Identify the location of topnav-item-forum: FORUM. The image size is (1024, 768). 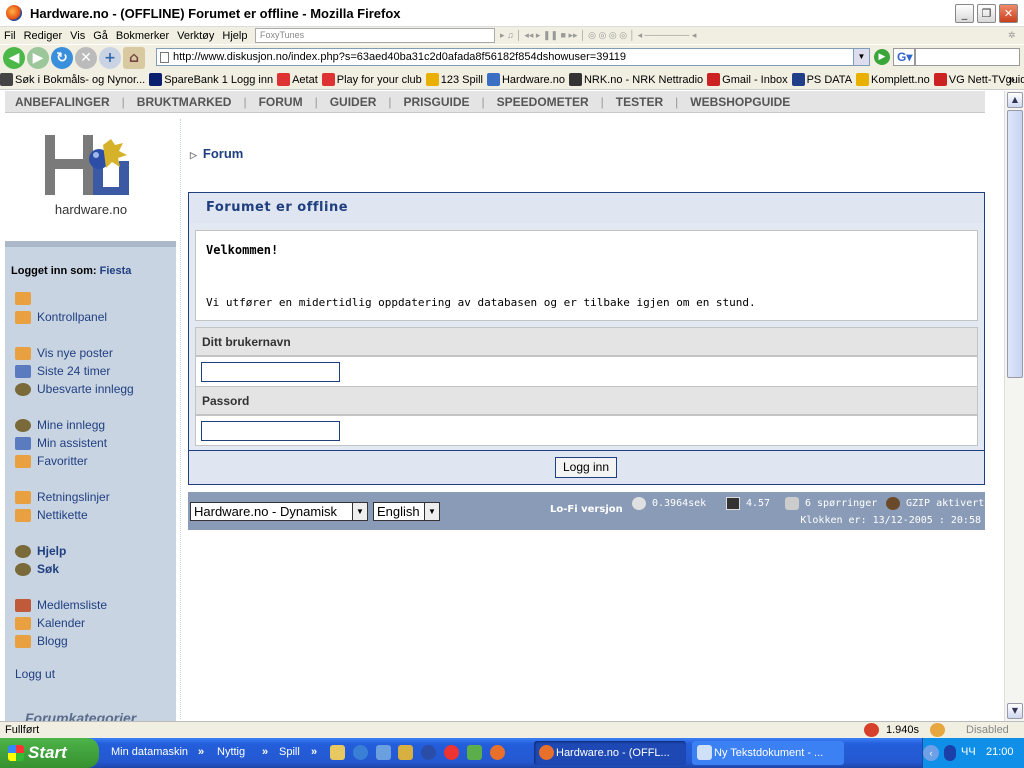
(281, 102).